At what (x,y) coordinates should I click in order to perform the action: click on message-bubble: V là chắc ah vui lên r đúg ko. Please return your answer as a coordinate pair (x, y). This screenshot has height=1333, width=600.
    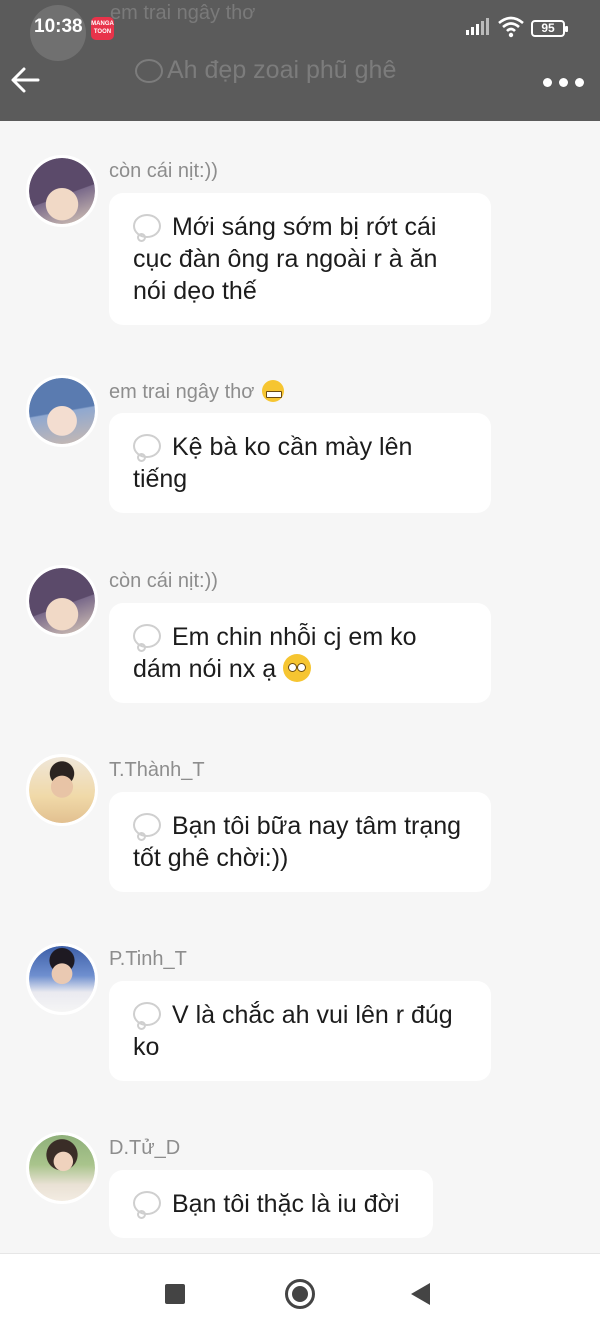
    Looking at the image, I should click on (300, 1031).